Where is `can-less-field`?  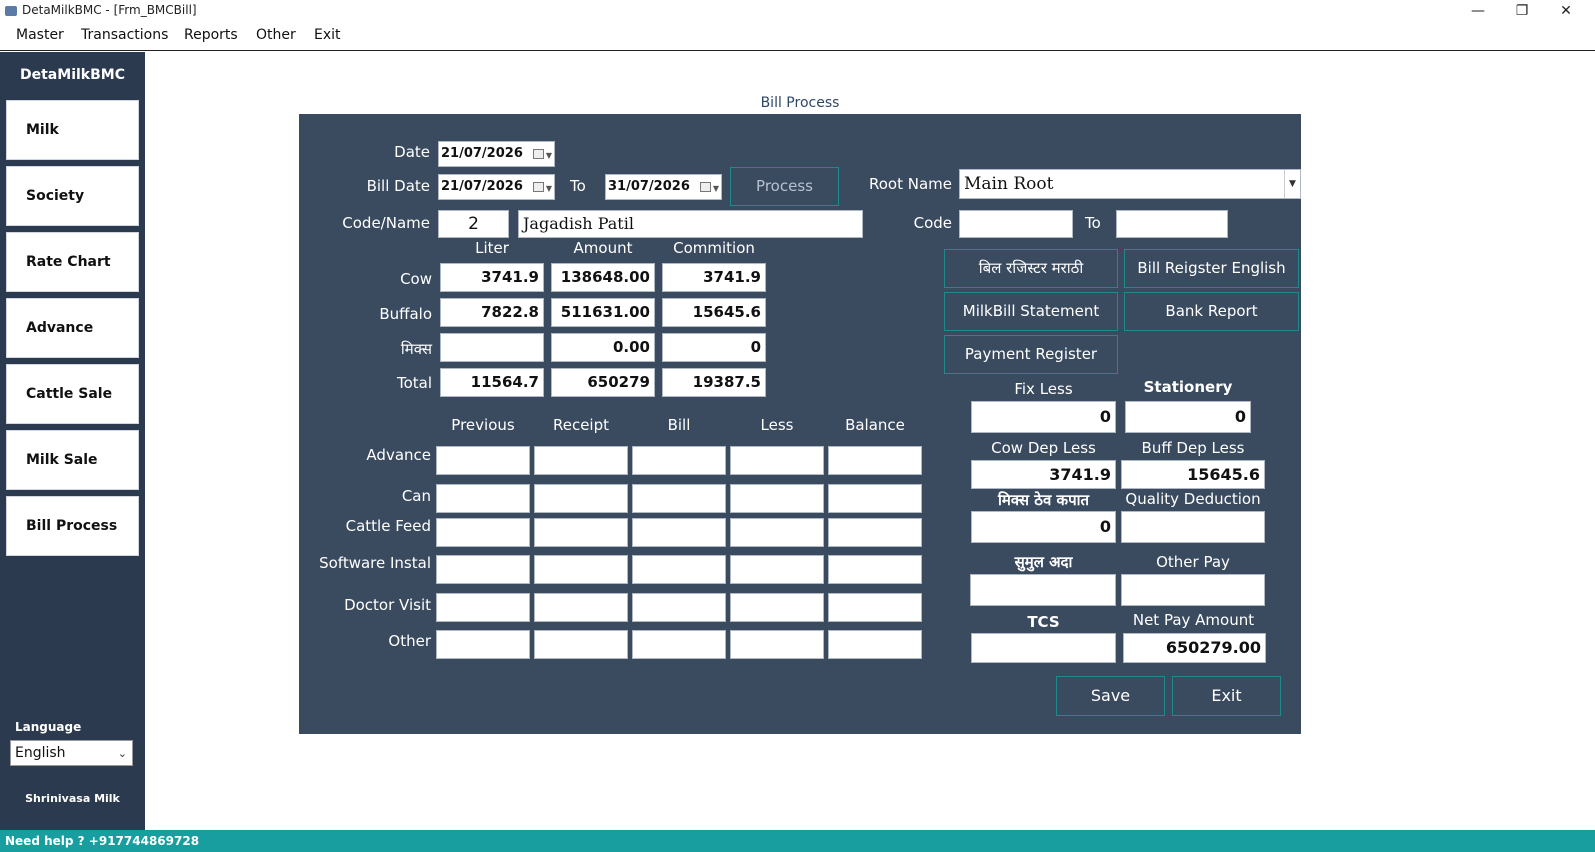
can-less-field is located at coordinates (777, 498).